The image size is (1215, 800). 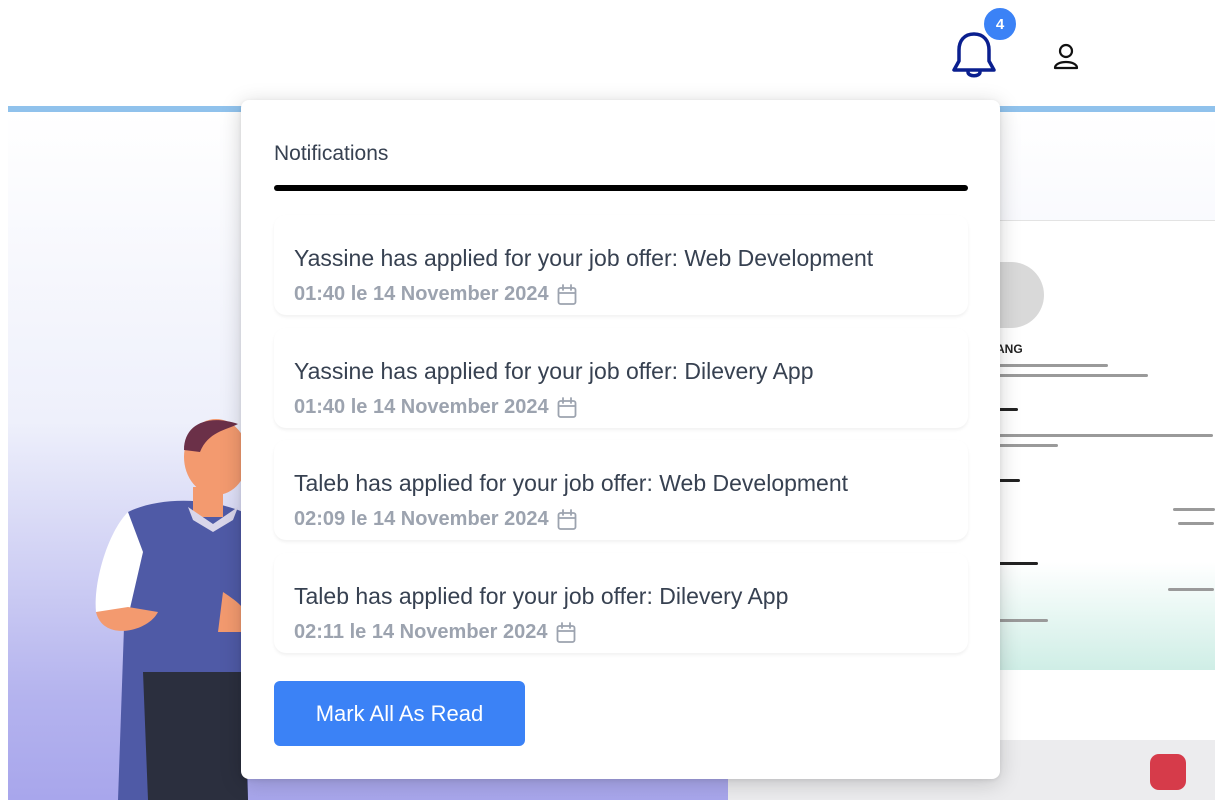 I want to click on dropdown-title: Notifications, so click(x=331, y=153).